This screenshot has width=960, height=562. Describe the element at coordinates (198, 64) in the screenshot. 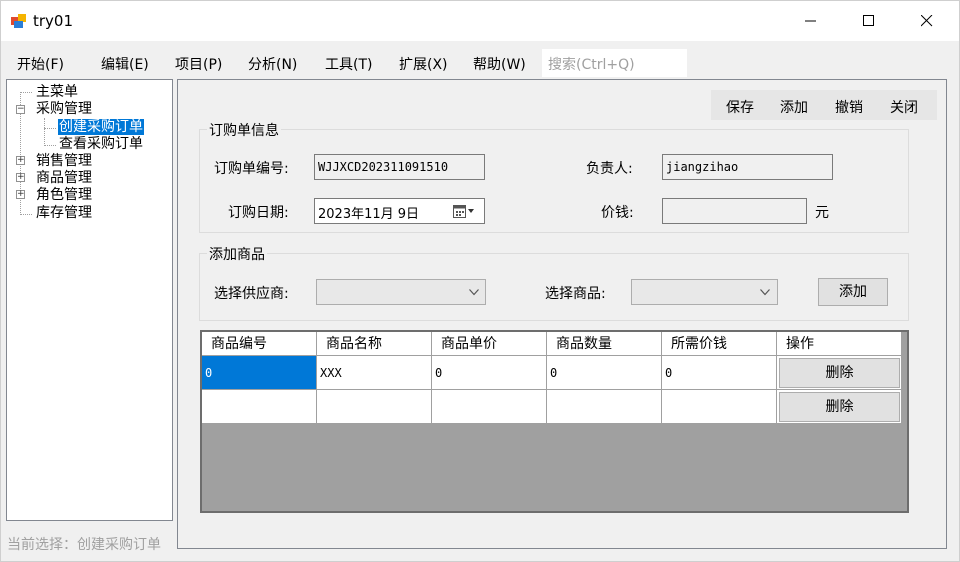

I see `menu-project: 项目(P)` at that location.